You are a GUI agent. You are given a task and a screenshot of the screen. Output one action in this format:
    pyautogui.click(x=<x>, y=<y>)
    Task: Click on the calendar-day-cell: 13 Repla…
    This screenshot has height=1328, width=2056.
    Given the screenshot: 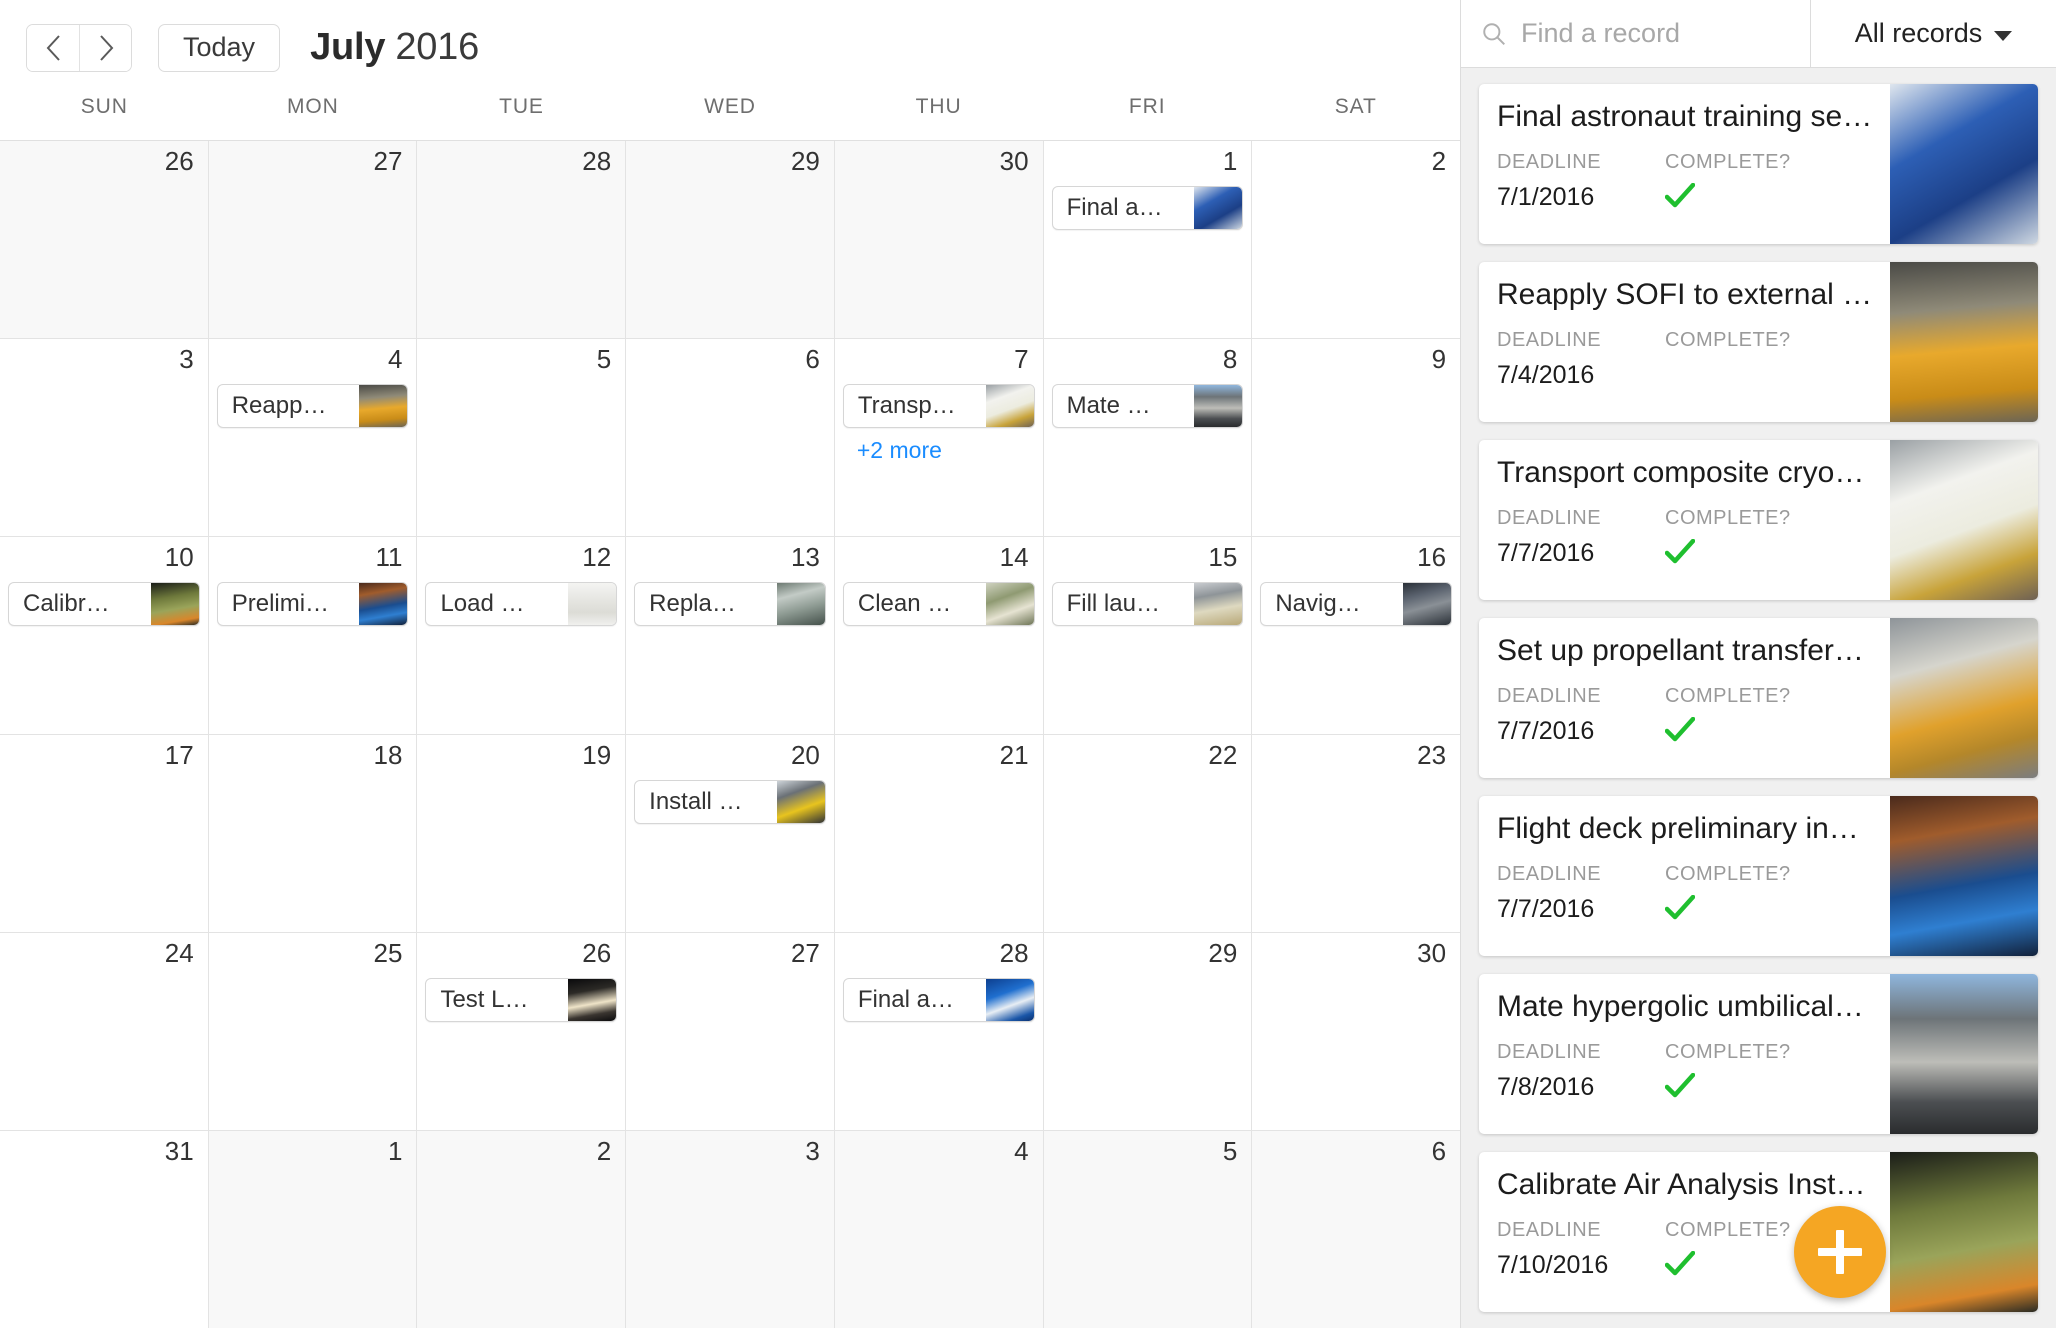 What is the action you would take?
    pyautogui.click(x=730, y=635)
    